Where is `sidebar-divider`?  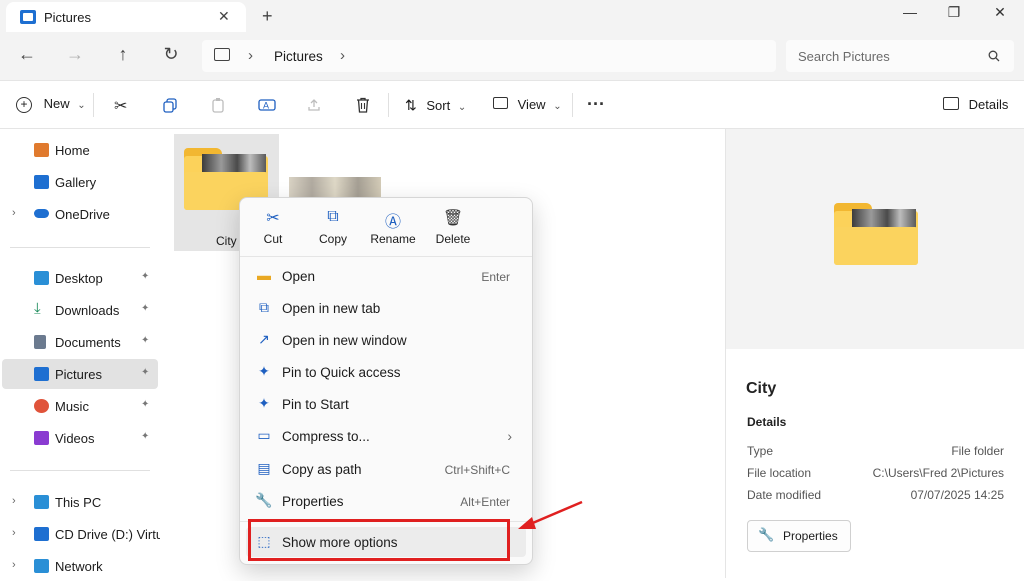 sidebar-divider is located at coordinates (80, 470).